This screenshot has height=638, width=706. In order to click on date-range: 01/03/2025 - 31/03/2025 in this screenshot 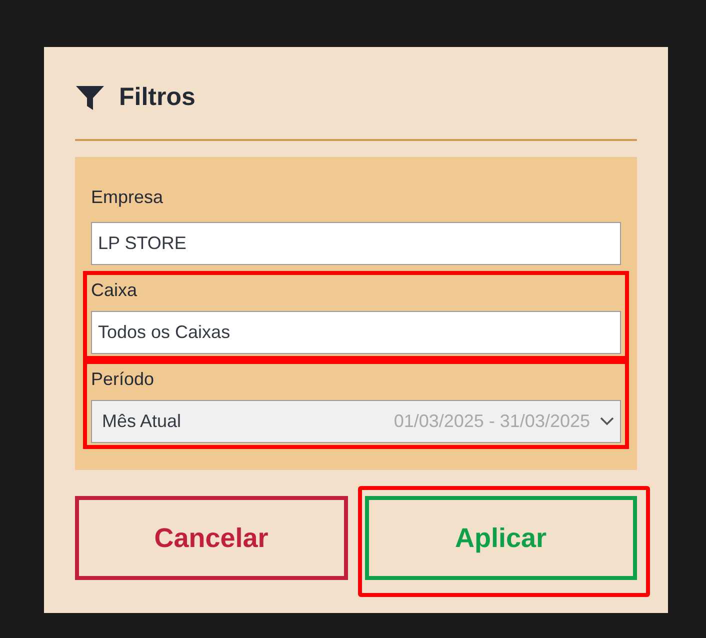, I will do `click(492, 421)`.